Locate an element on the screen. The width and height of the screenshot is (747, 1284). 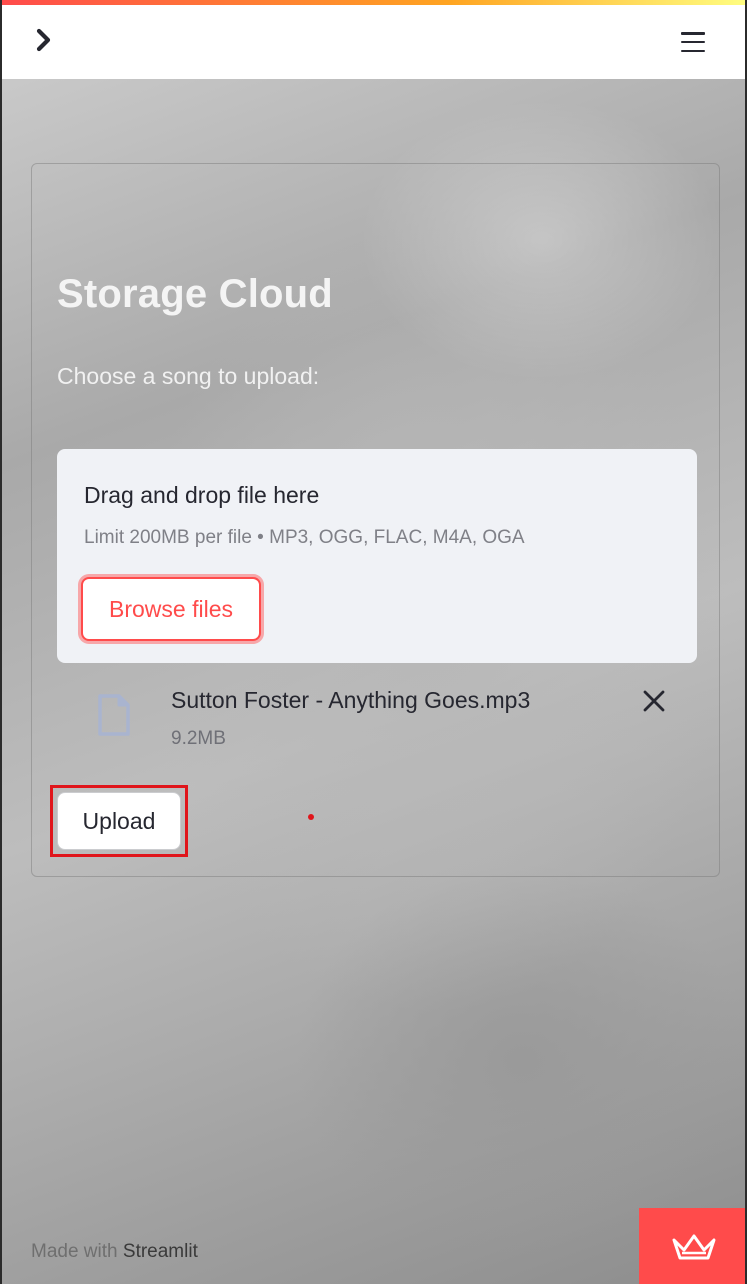
chevron-right-icon is located at coordinates (45, 40).